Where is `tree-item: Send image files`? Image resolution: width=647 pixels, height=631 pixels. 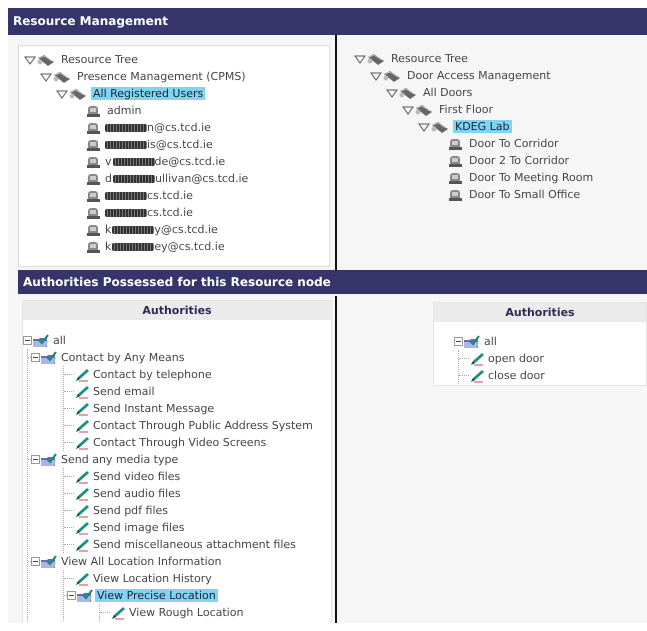 tree-item: Send image files is located at coordinates (138, 527).